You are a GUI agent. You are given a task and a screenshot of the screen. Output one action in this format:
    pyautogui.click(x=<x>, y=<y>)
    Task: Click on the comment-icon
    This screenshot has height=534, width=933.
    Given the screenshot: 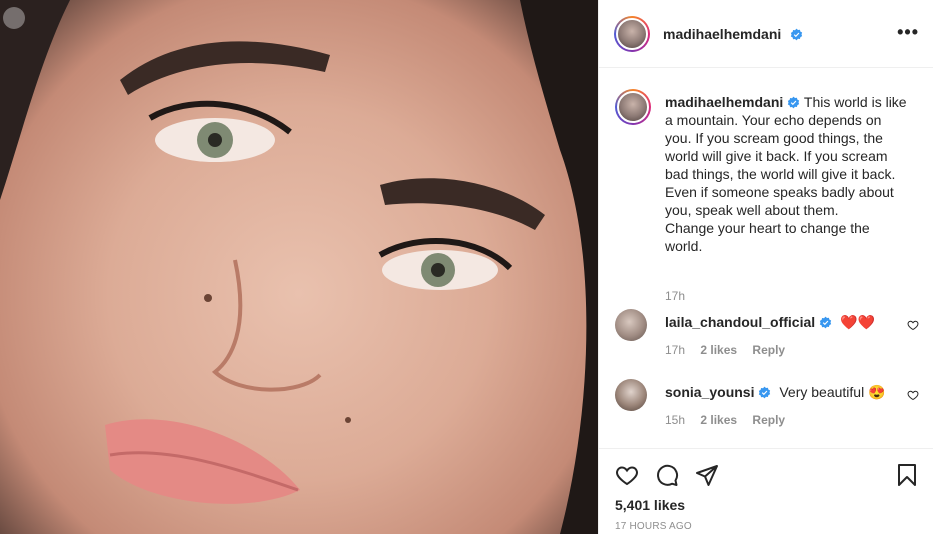 What is the action you would take?
    pyautogui.click(x=667, y=475)
    